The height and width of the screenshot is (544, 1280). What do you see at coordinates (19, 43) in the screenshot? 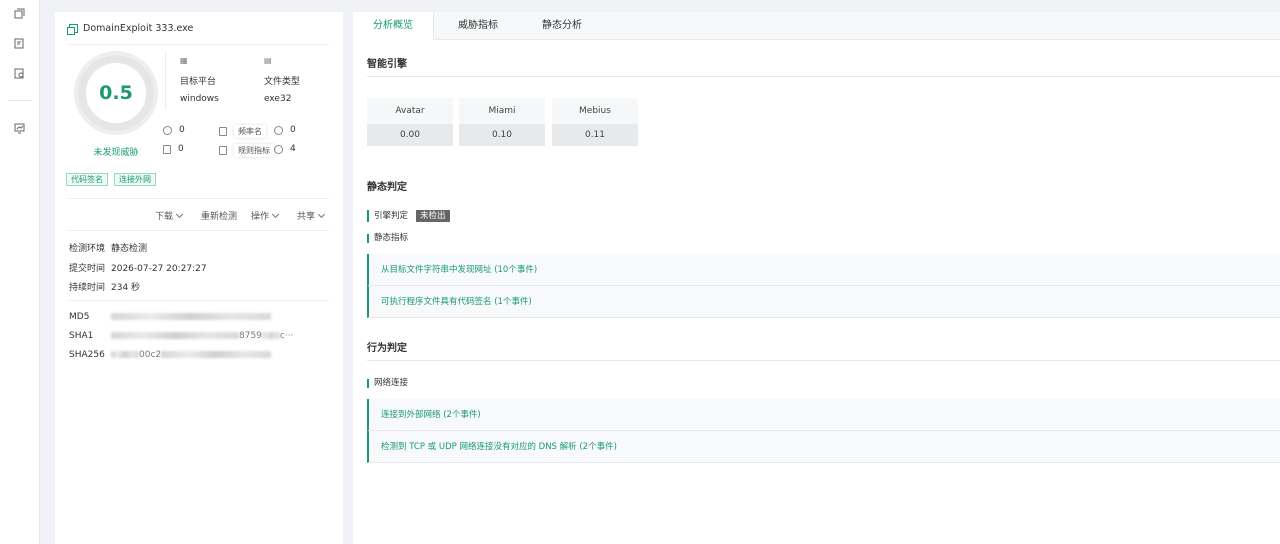
I see `doc-check-icon` at bounding box center [19, 43].